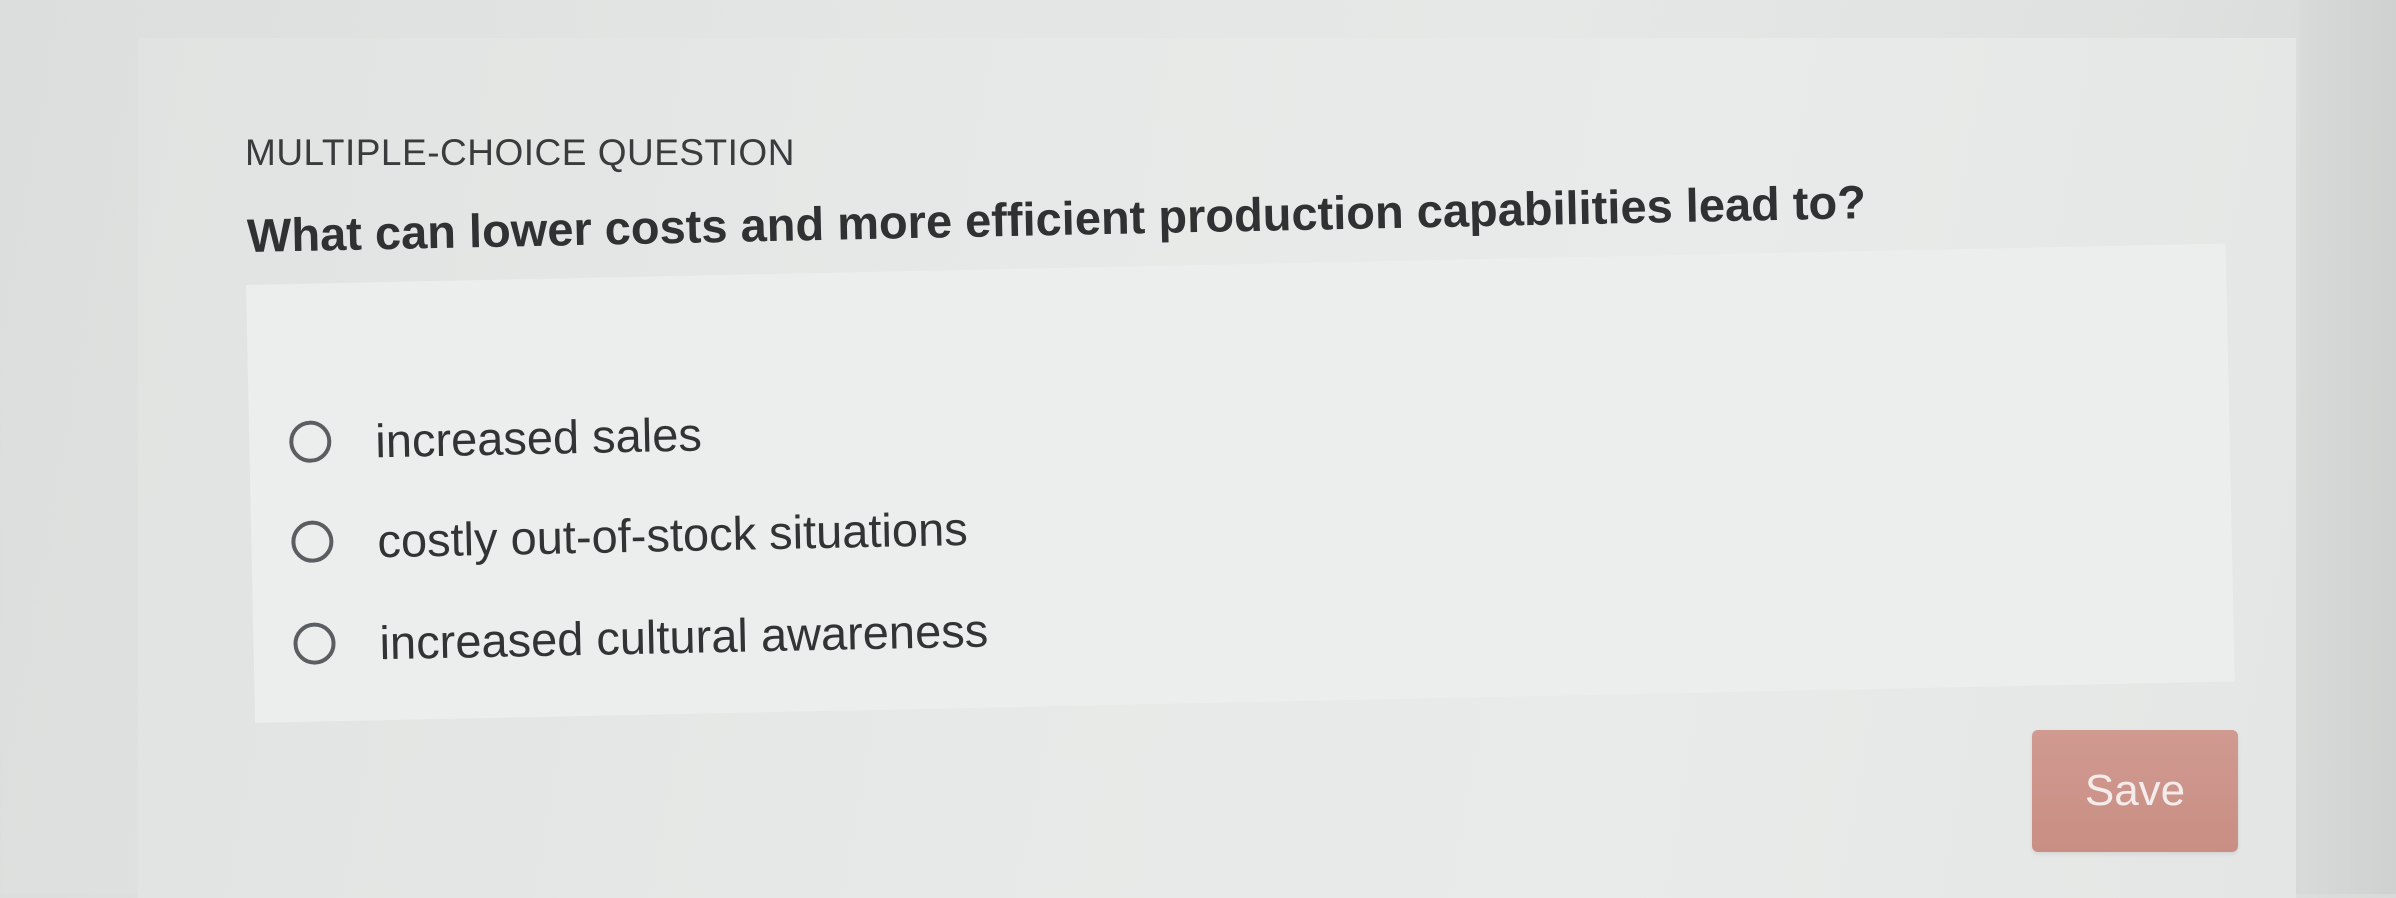  I want to click on answer-option-label: costly out-of-stock situations, so click(672, 534).